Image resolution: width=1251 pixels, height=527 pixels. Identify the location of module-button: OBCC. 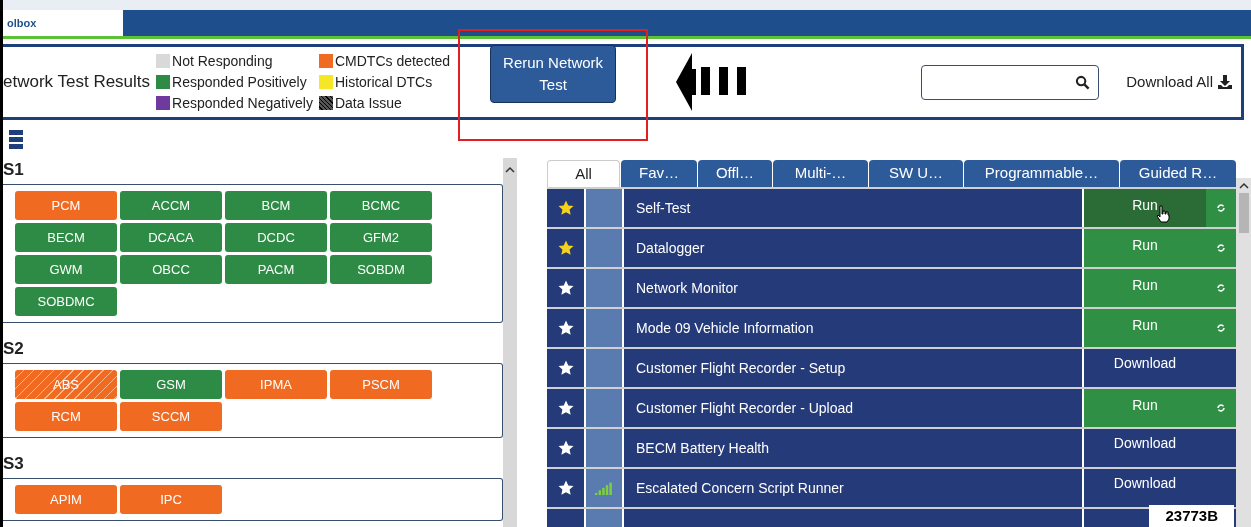
(171, 269).